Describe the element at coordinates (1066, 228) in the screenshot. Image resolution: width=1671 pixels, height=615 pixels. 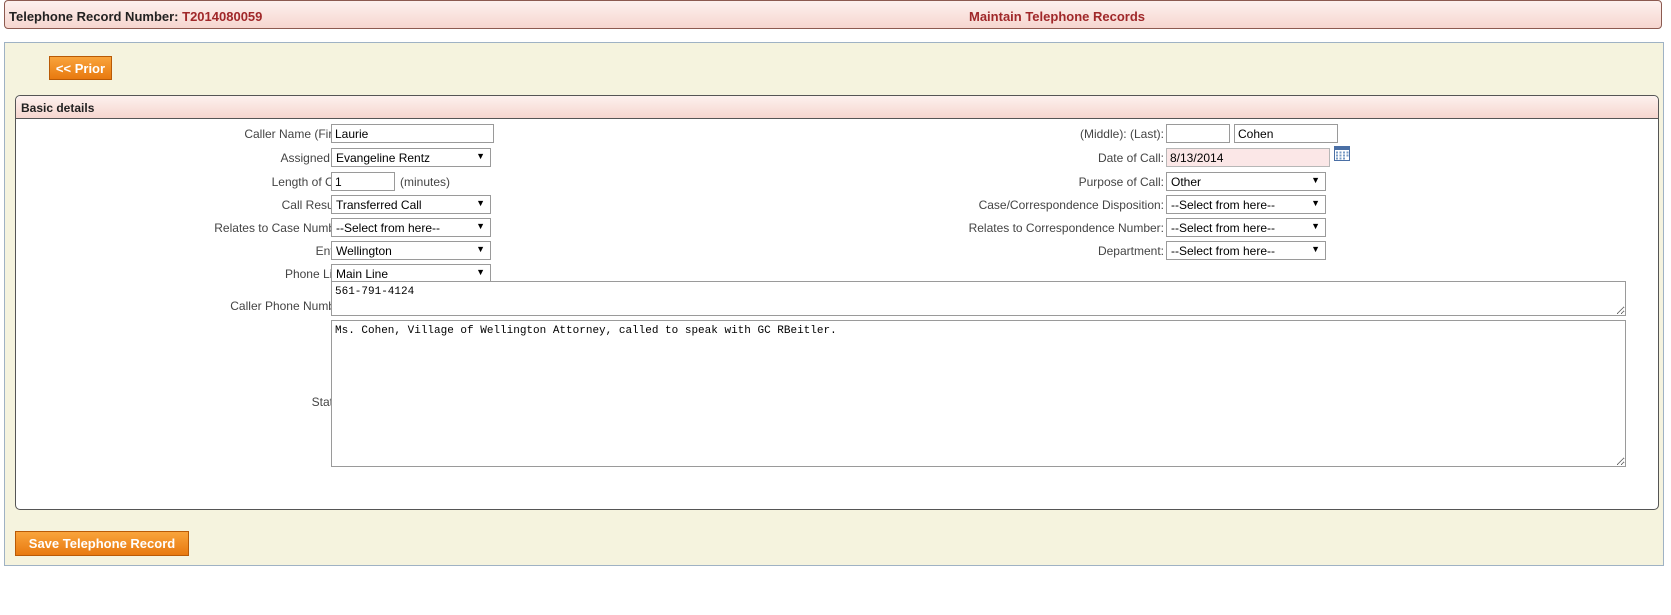
I see `correspondence-number-label: Relates to Correspondence Number:` at that location.